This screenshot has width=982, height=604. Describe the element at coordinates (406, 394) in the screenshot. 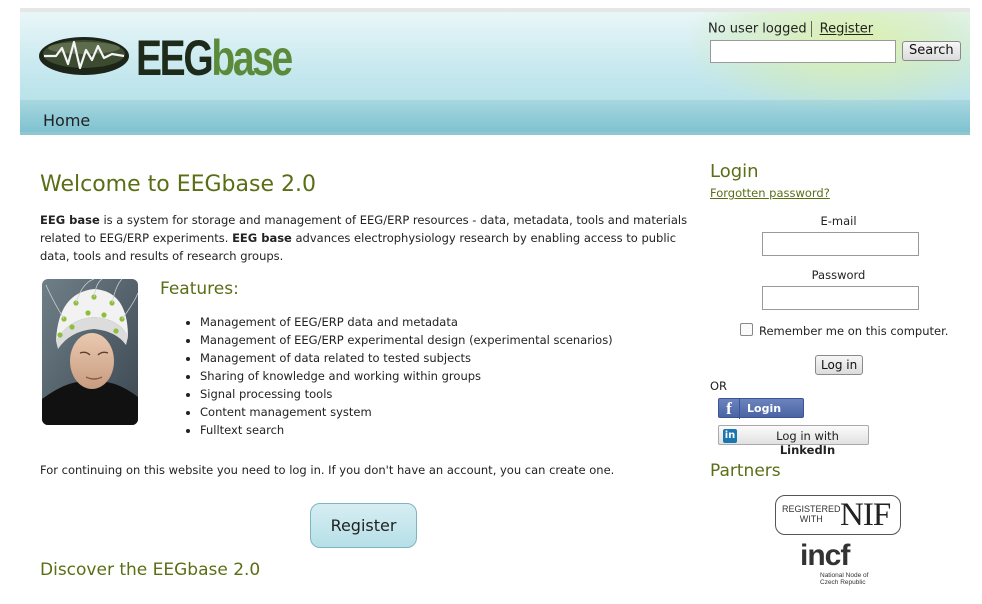

I see `list-item: Signal processing tools` at that location.